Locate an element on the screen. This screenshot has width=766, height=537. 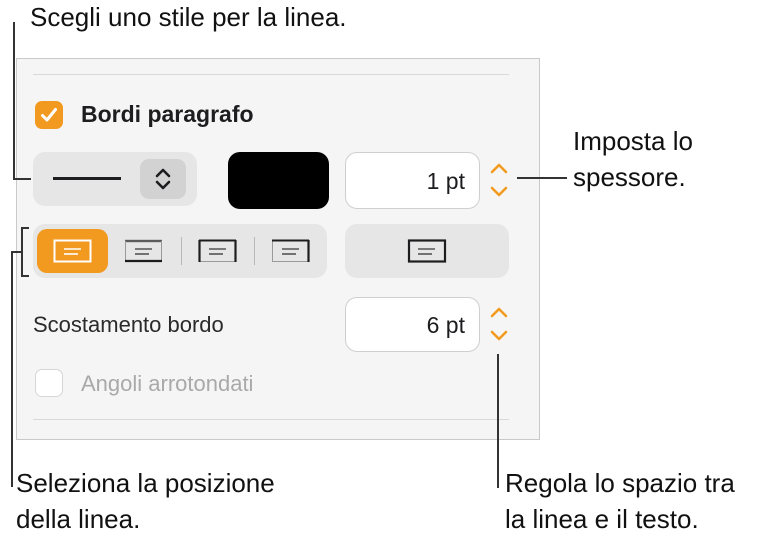
border-color-well is located at coordinates (278, 180).